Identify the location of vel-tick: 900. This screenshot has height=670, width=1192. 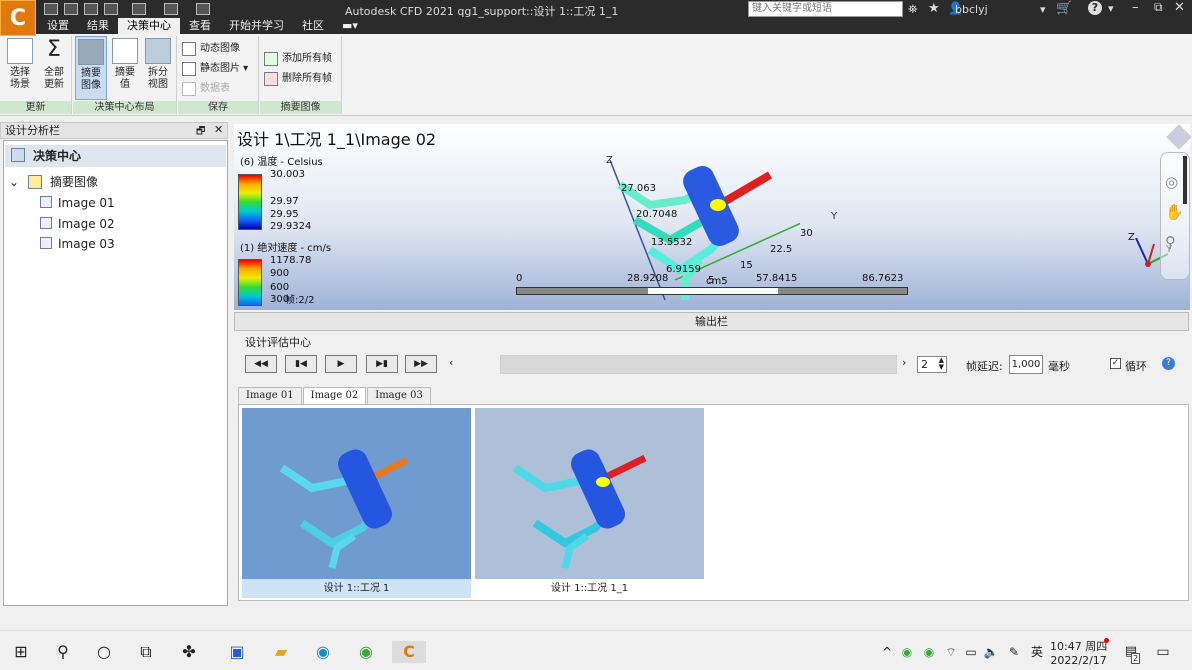
(280, 273).